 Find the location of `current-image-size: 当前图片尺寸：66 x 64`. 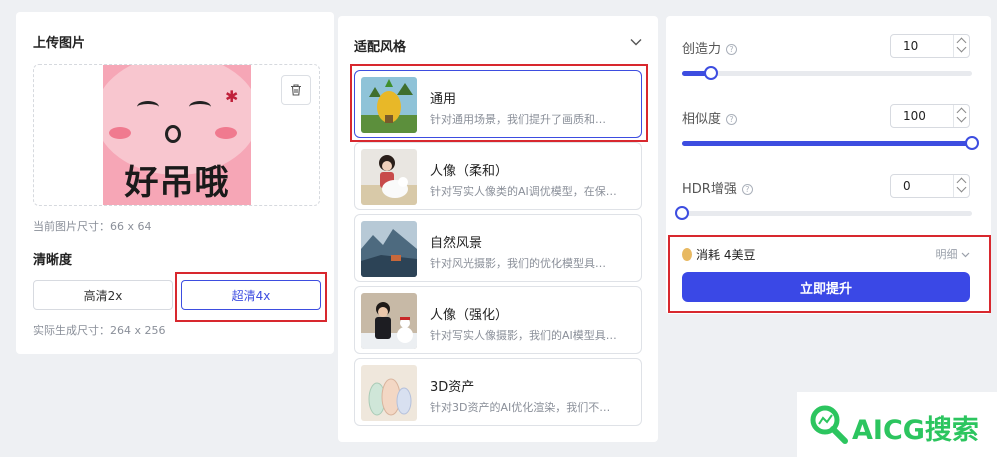

current-image-size: 当前图片尺寸：66 x 64 is located at coordinates (92, 226).